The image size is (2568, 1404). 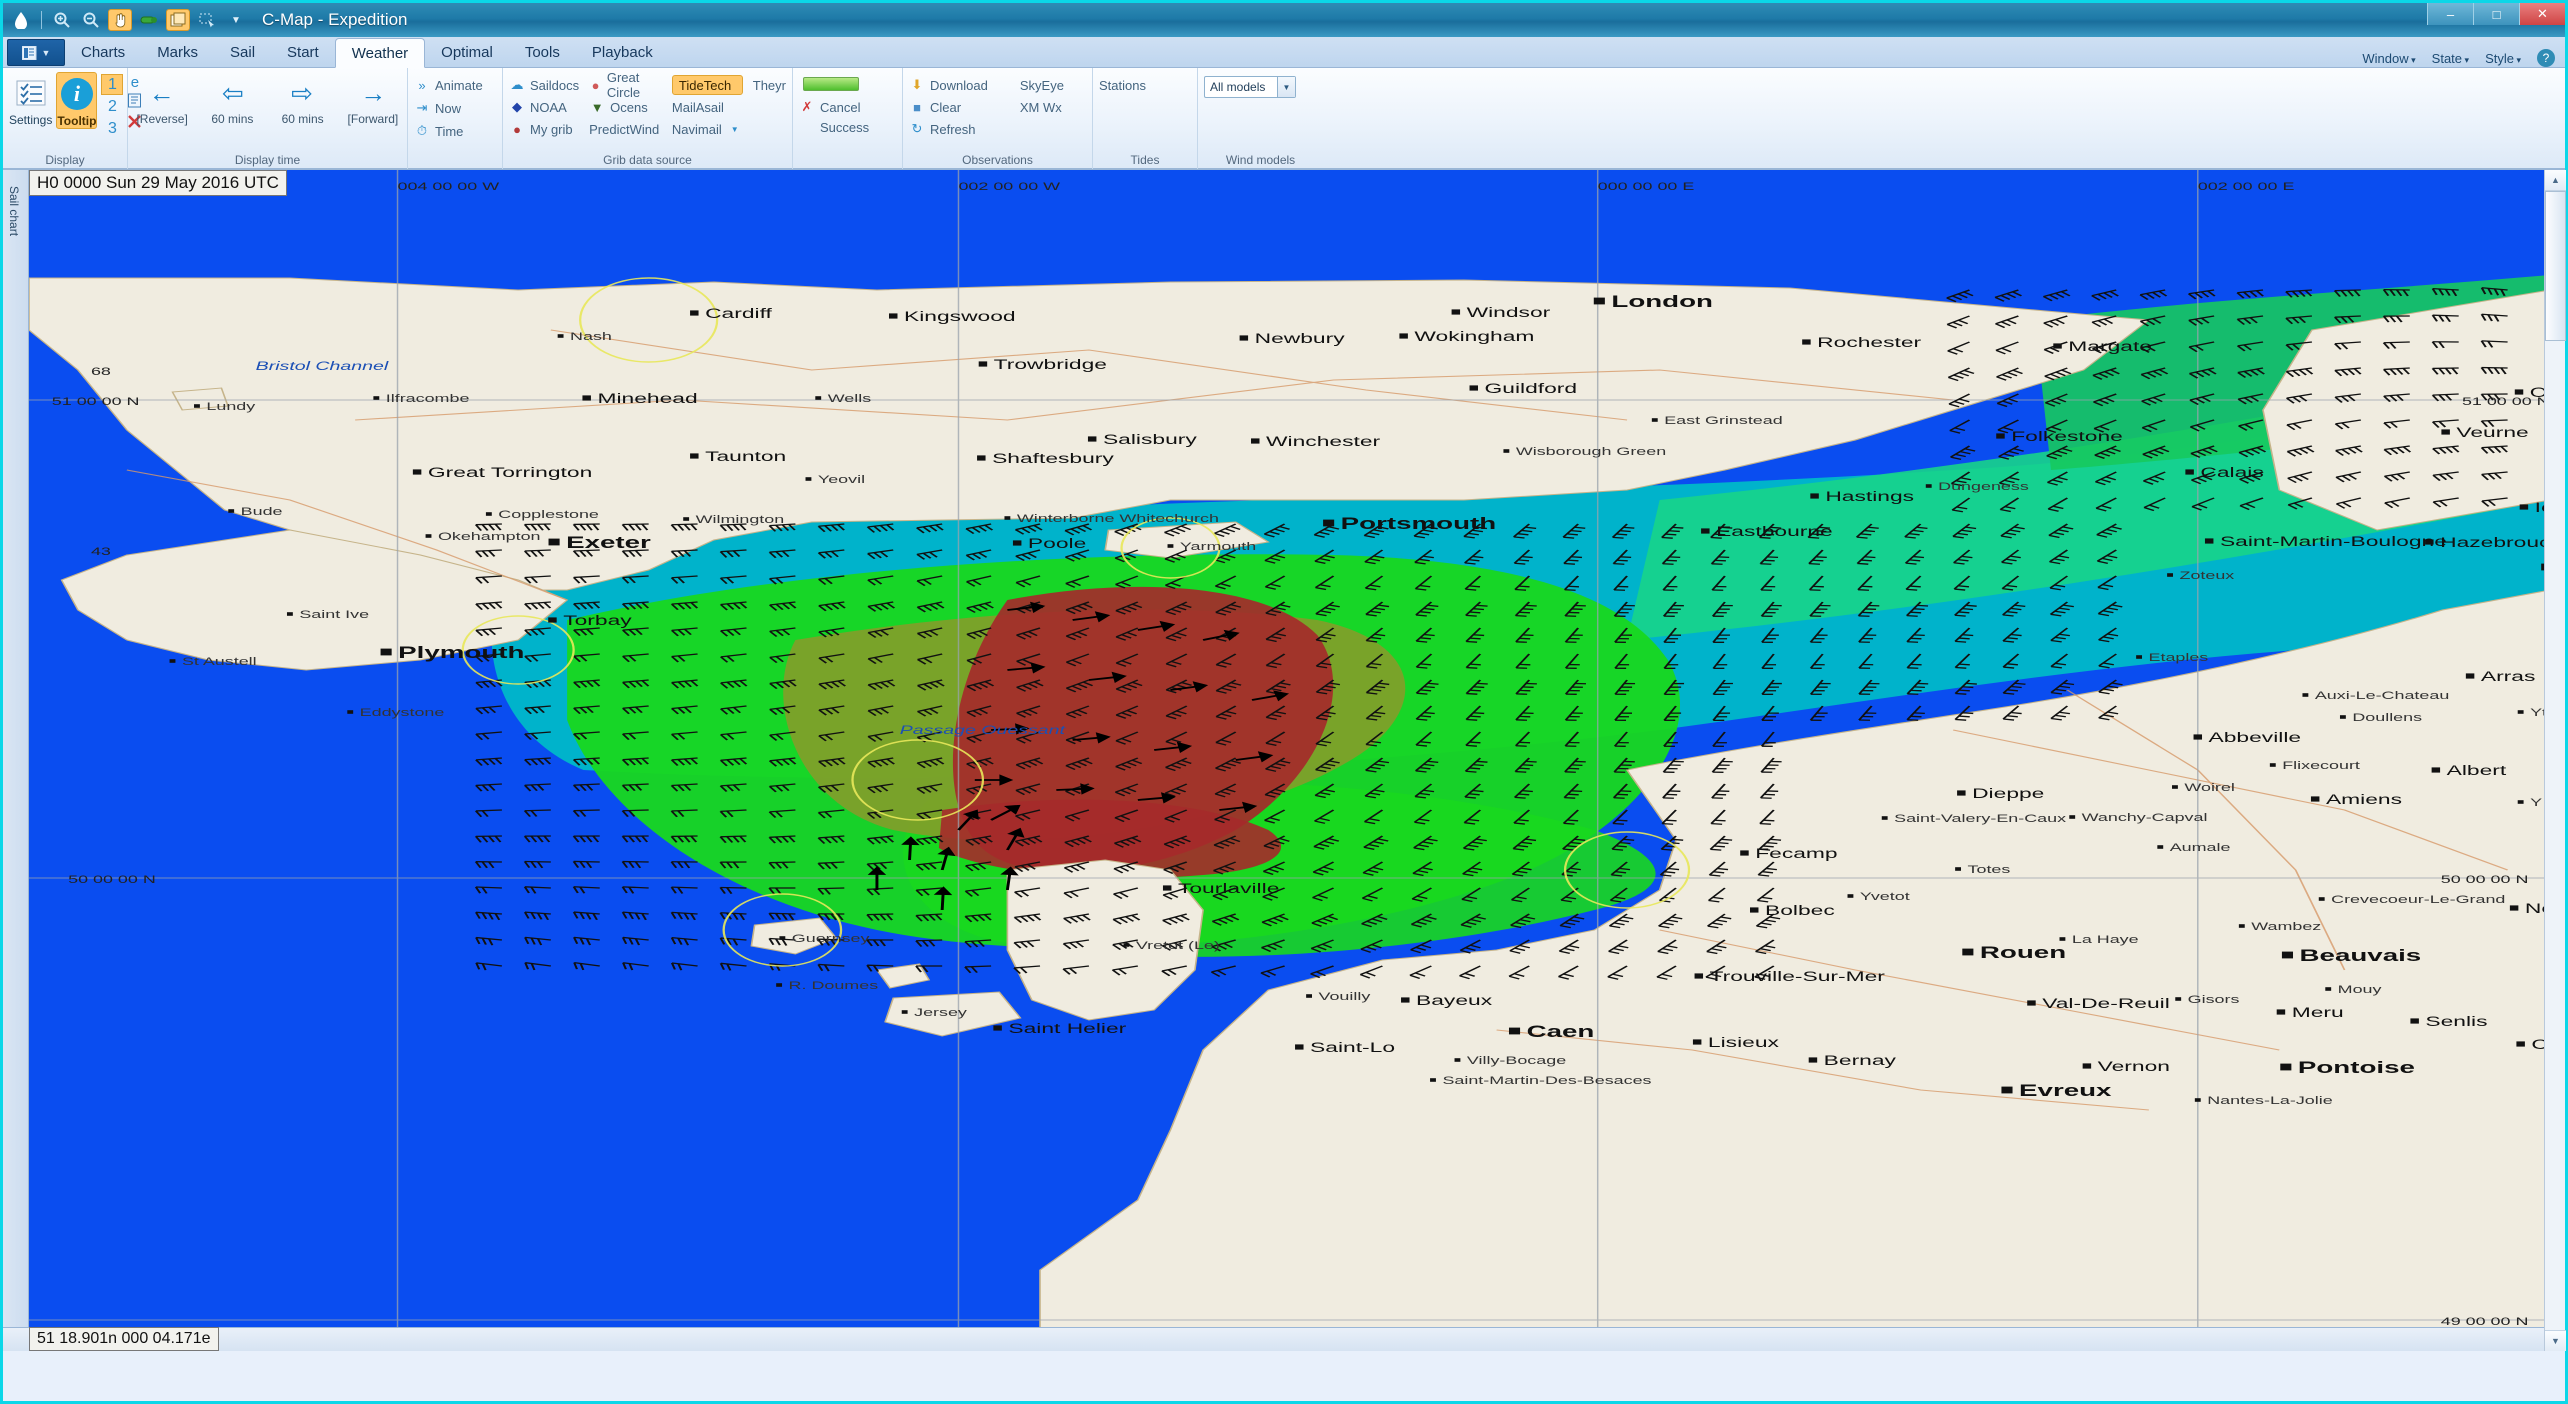 I want to click on my-grib-button: ● My grib, so click(x=544, y=129).